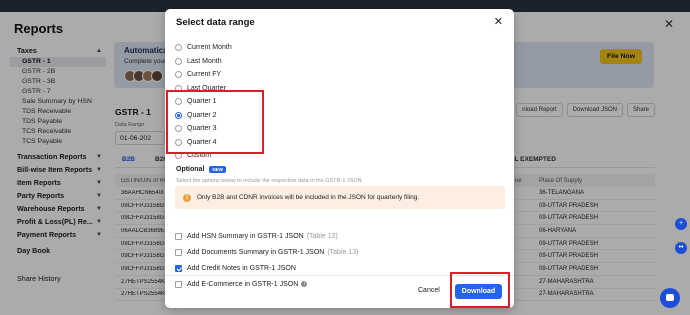 The image size is (690, 315). I want to click on info-icon: !, so click(187, 197).